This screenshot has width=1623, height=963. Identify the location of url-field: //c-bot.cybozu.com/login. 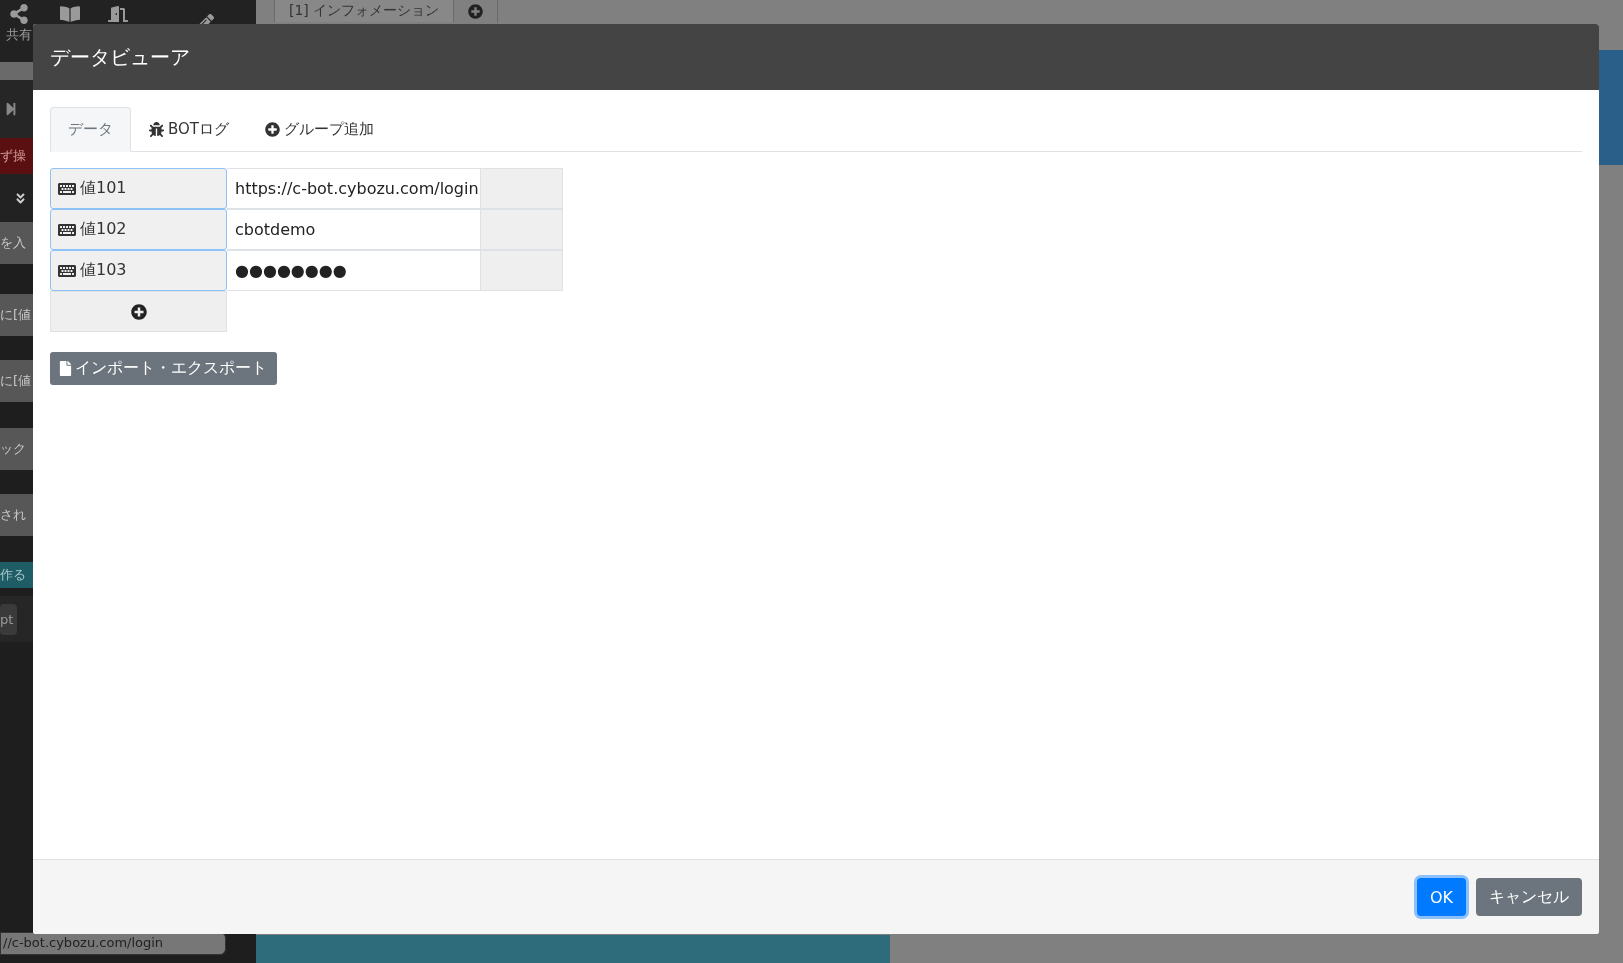
(113, 943).